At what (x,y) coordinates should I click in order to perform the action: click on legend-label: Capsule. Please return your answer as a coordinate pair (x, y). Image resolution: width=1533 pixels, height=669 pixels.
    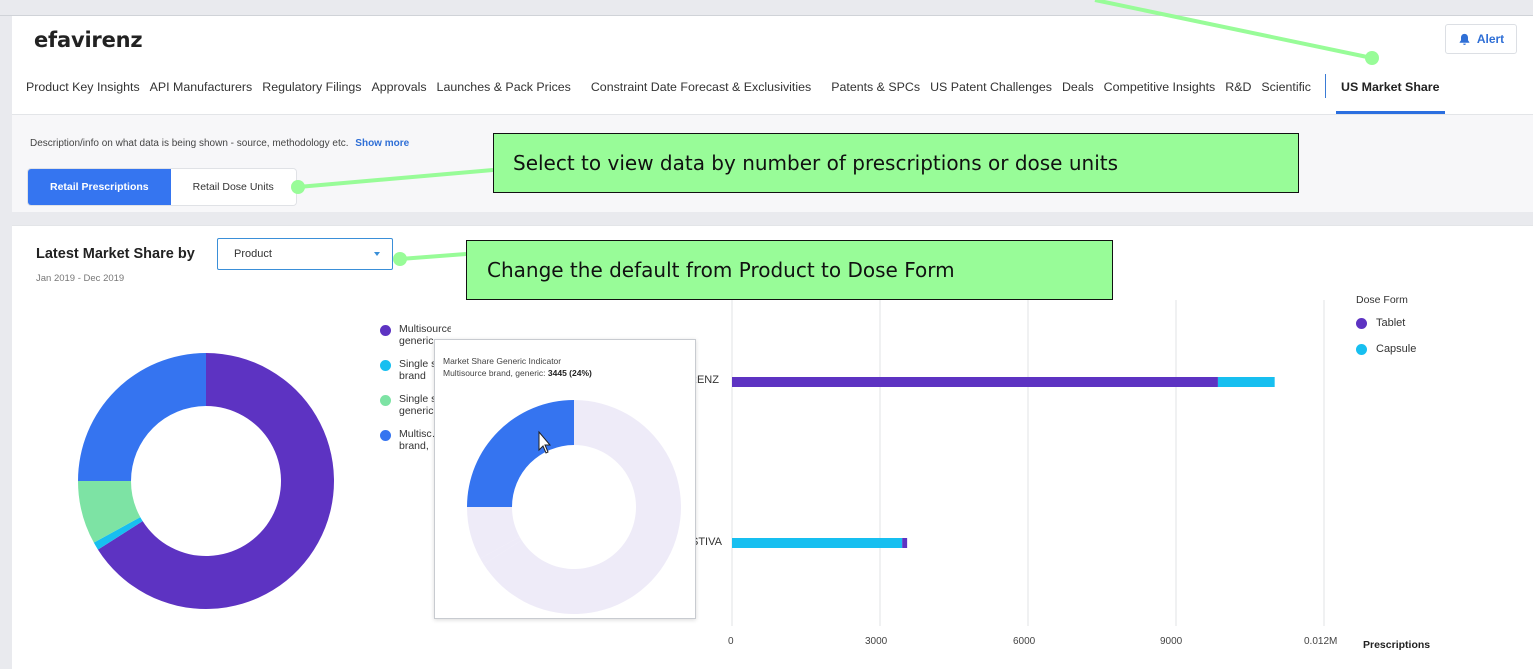
    Looking at the image, I should click on (1396, 349).